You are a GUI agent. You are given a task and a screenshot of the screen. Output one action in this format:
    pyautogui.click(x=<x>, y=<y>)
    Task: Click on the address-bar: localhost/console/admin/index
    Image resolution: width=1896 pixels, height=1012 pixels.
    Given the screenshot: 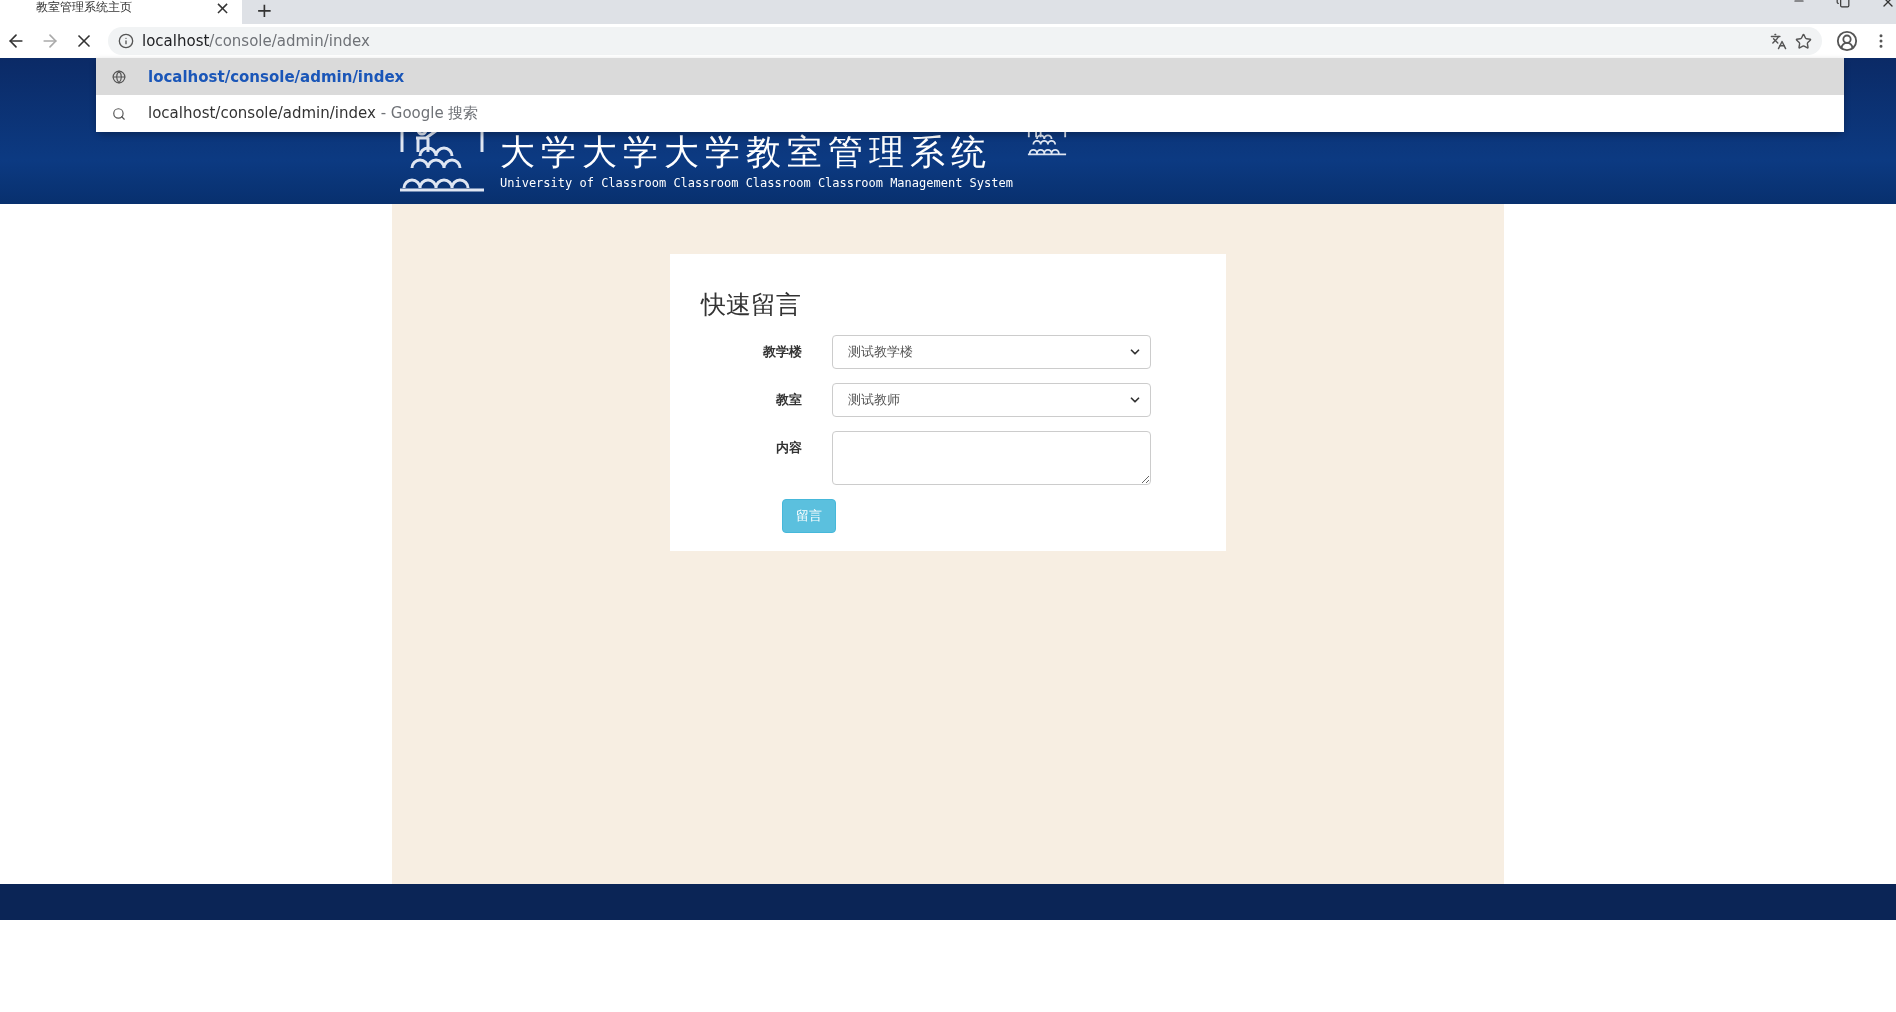 What is the action you would take?
    pyautogui.click(x=965, y=41)
    